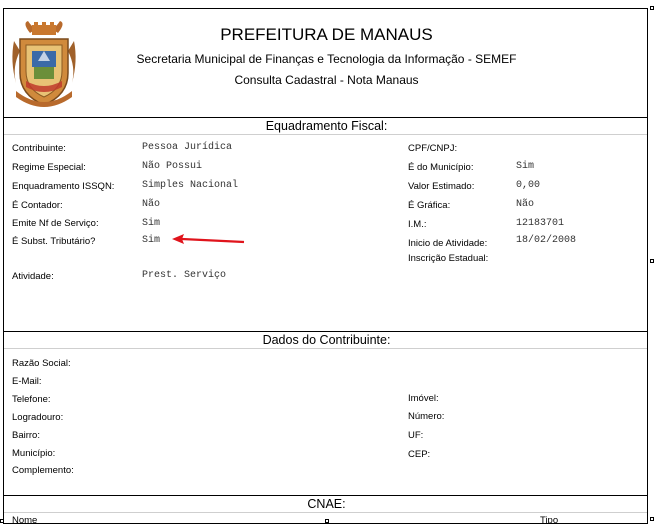 The height and width of the screenshot is (529, 670). What do you see at coordinates (43, 470) in the screenshot?
I see `field-label: Complemento:` at bounding box center [43, 470].